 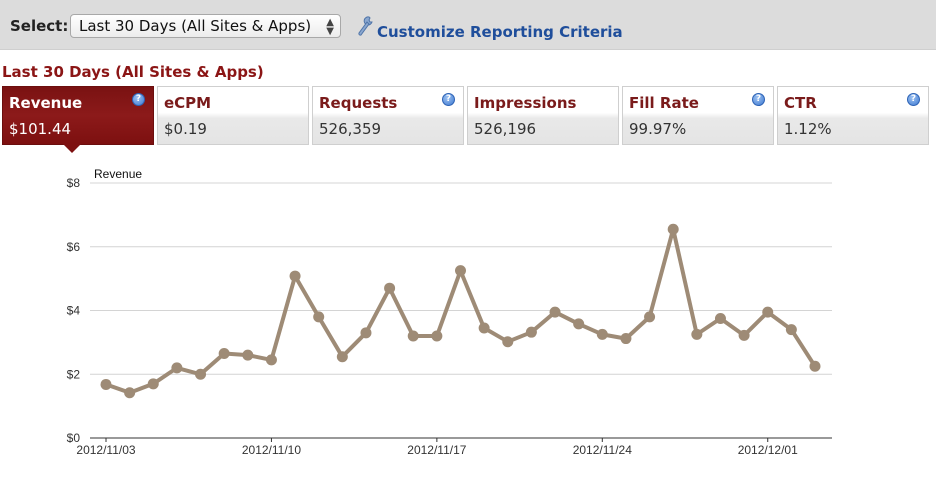 I want to click on y-tick-label: $6, so click(x=74, y=247).